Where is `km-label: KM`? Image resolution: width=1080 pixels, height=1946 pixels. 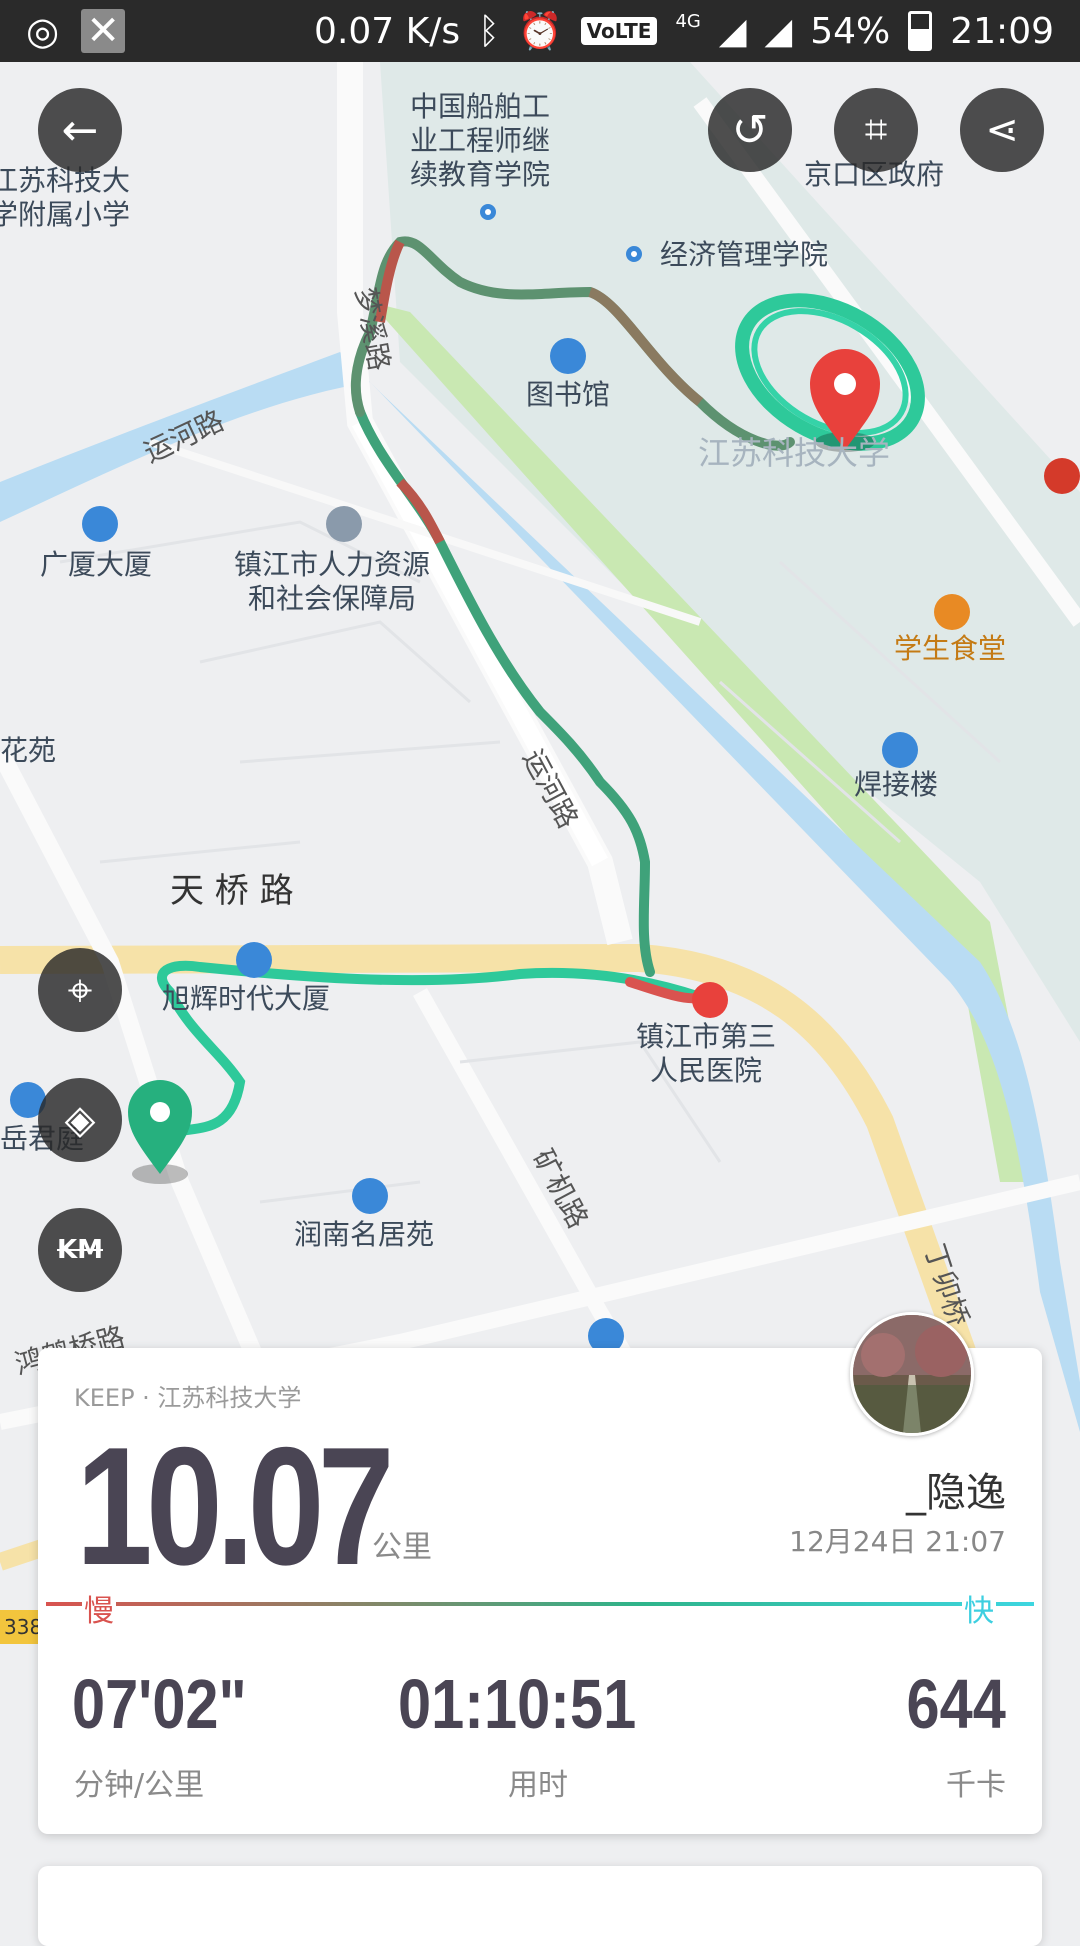
km-label: KM is located at coordinates (80, 1250).